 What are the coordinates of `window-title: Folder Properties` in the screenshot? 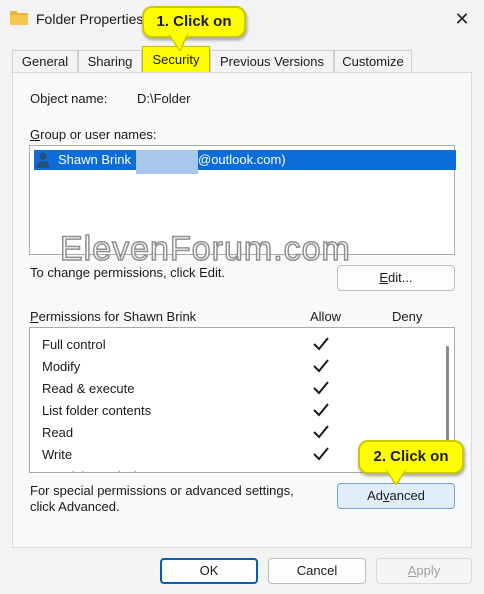 It's located at (90, 19).